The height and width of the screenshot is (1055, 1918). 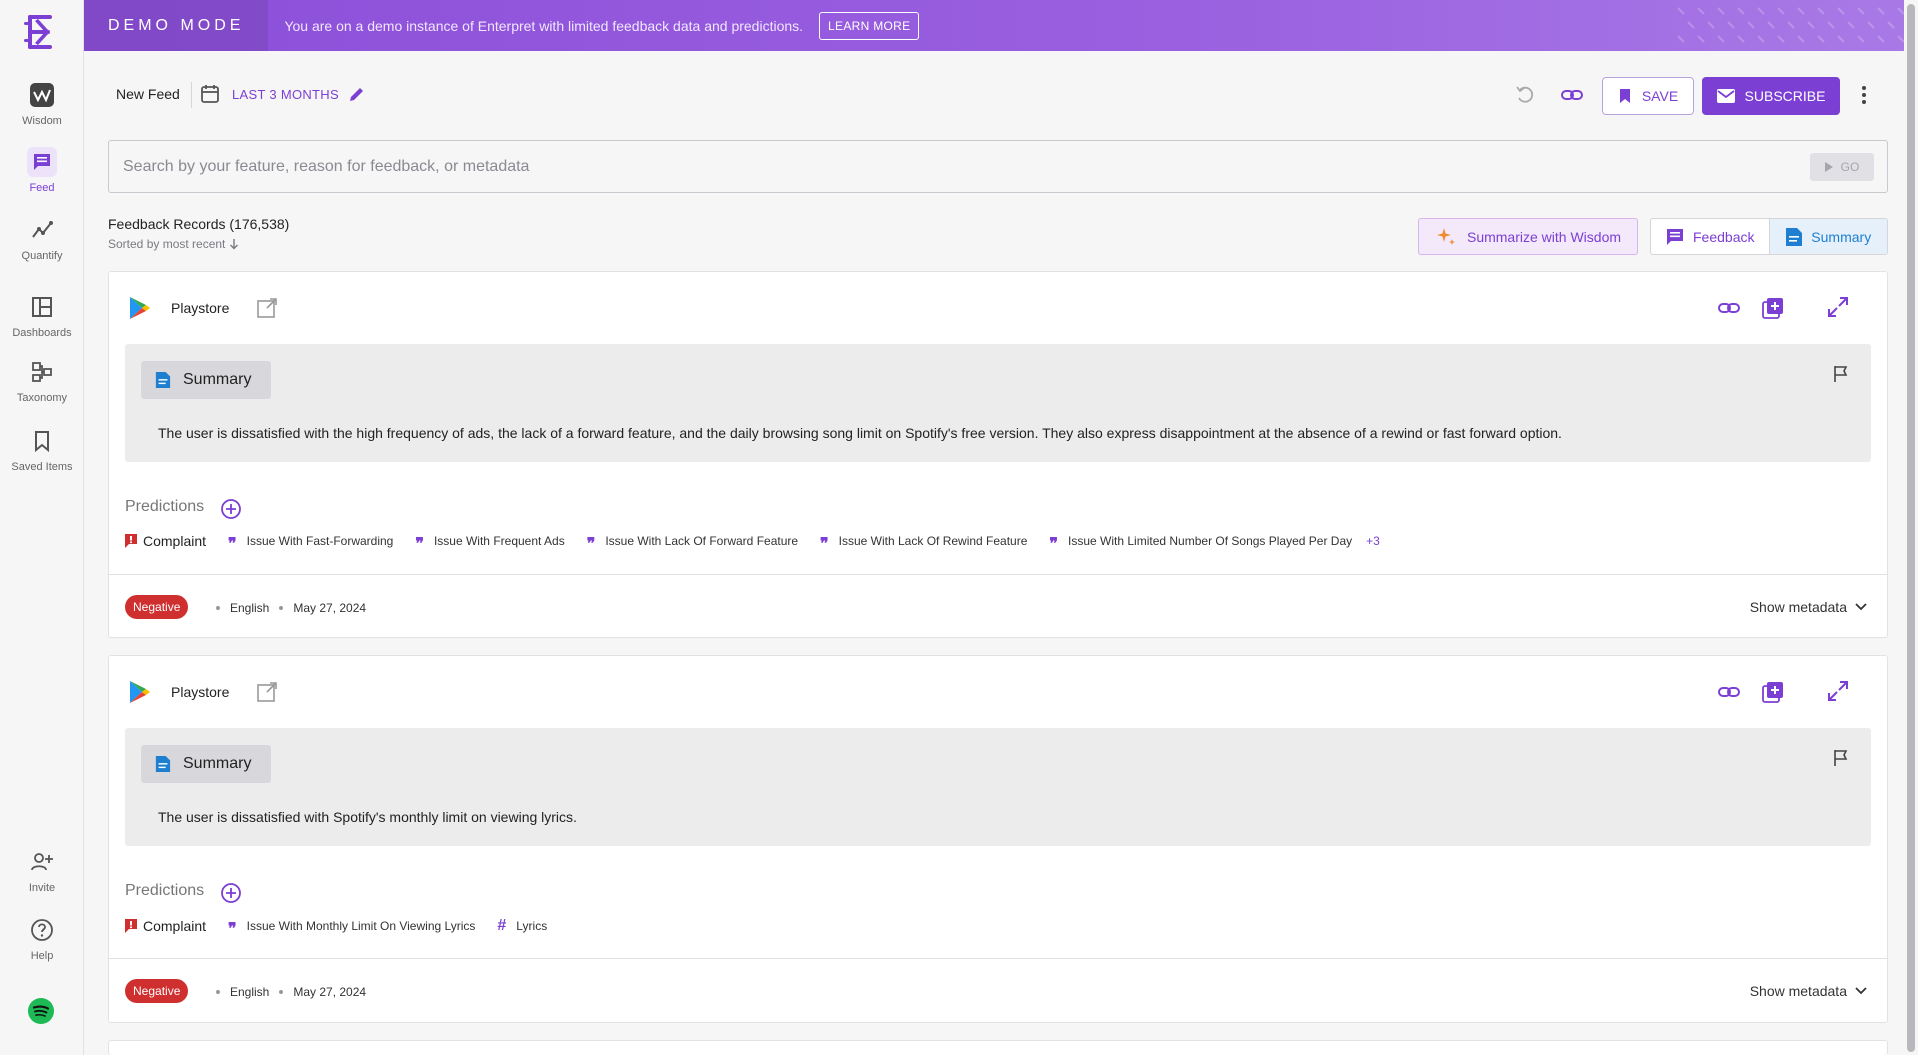 What do you see at coordinates (1544, 236) in the screenshot?
I see `summarize-label: Summarize with Wisdom` at bounding box center [1544, 236].